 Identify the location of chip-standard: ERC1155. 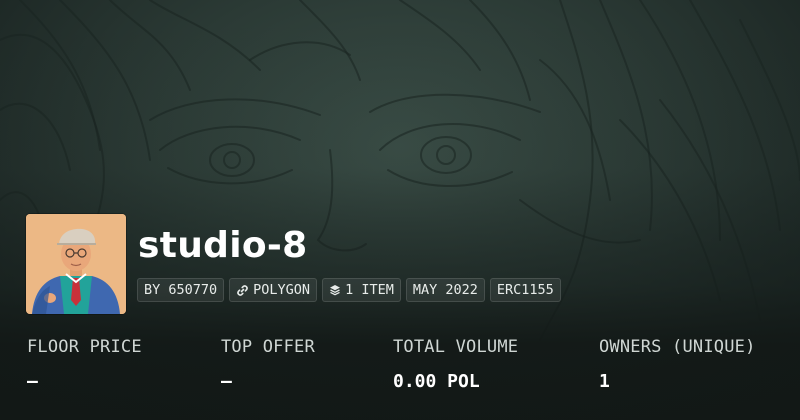
(525, 290).